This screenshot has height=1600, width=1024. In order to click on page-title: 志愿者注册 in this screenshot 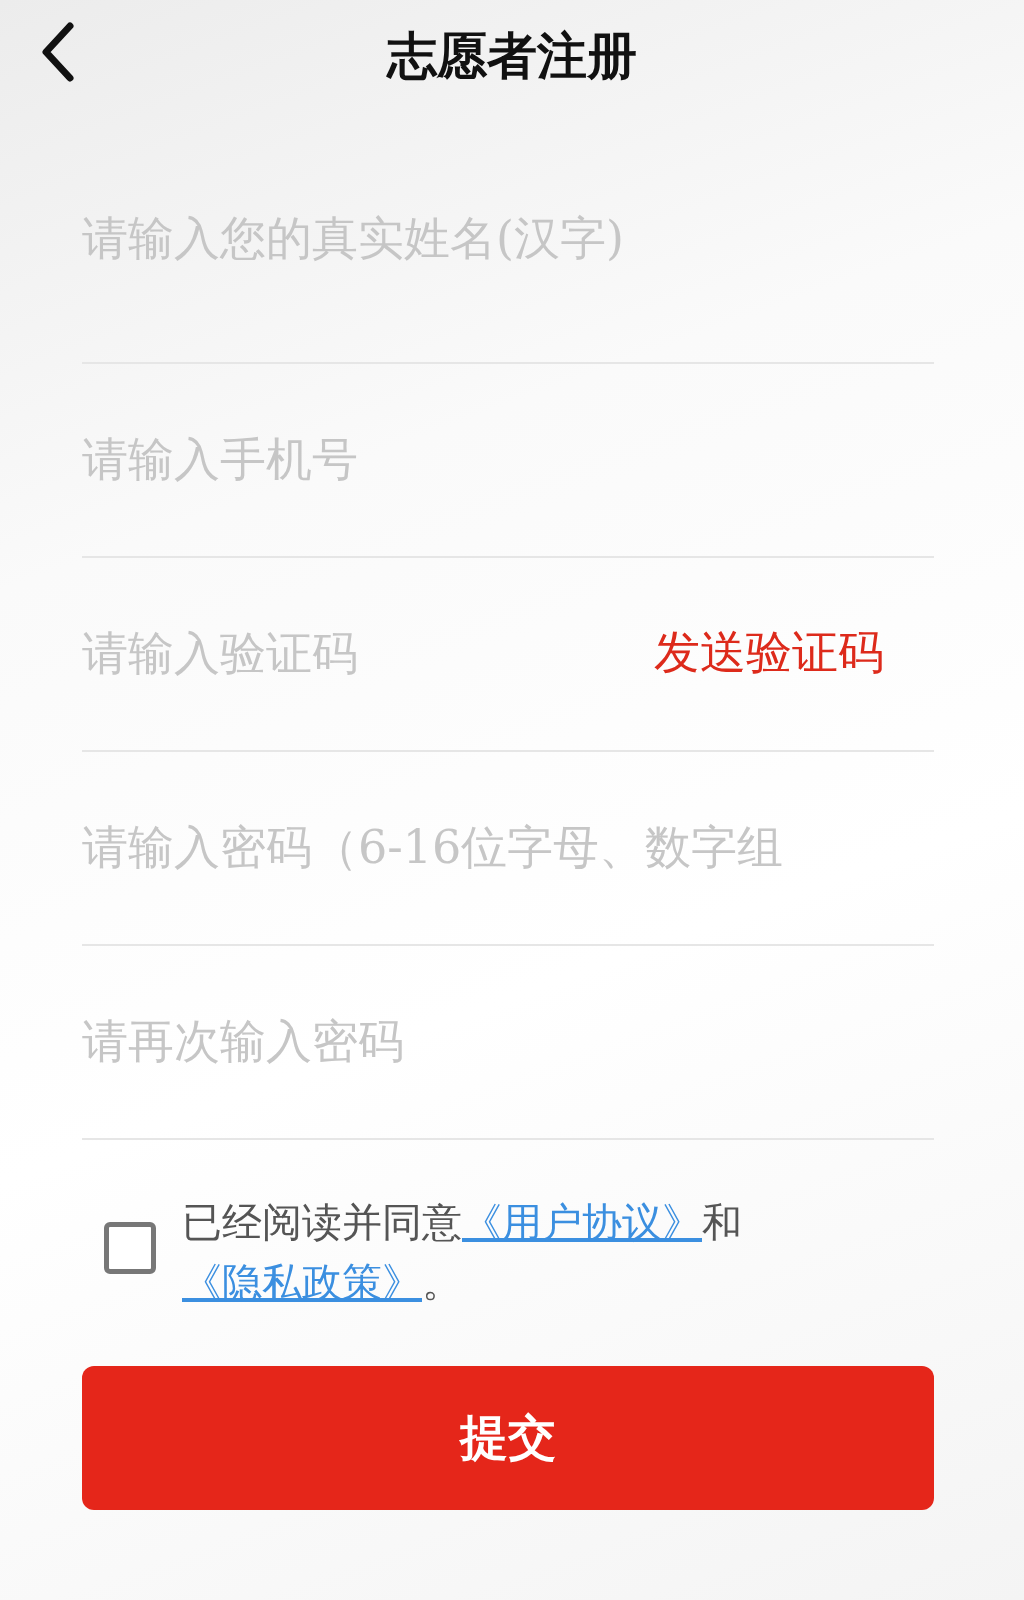, I will do `click(512, 55)`.